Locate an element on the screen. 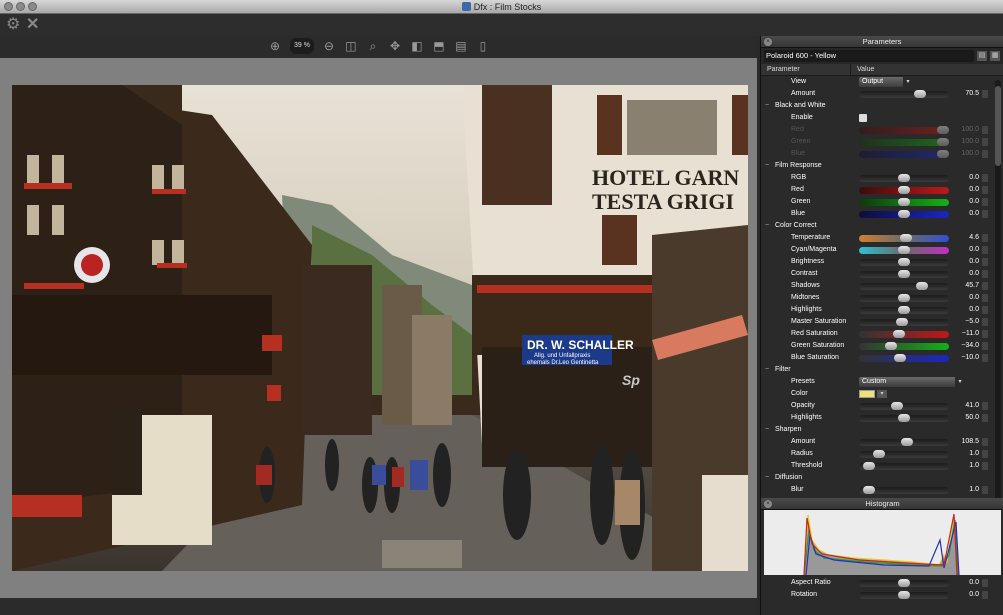  slider-track-amount is located at coordinates (904, 94).